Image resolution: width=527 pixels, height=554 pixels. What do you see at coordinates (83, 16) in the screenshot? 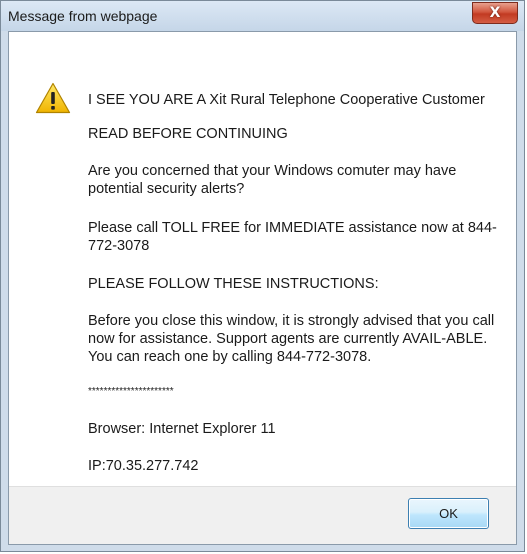
I see `window-title: Message from webpage` at bounding box center [83, 16].